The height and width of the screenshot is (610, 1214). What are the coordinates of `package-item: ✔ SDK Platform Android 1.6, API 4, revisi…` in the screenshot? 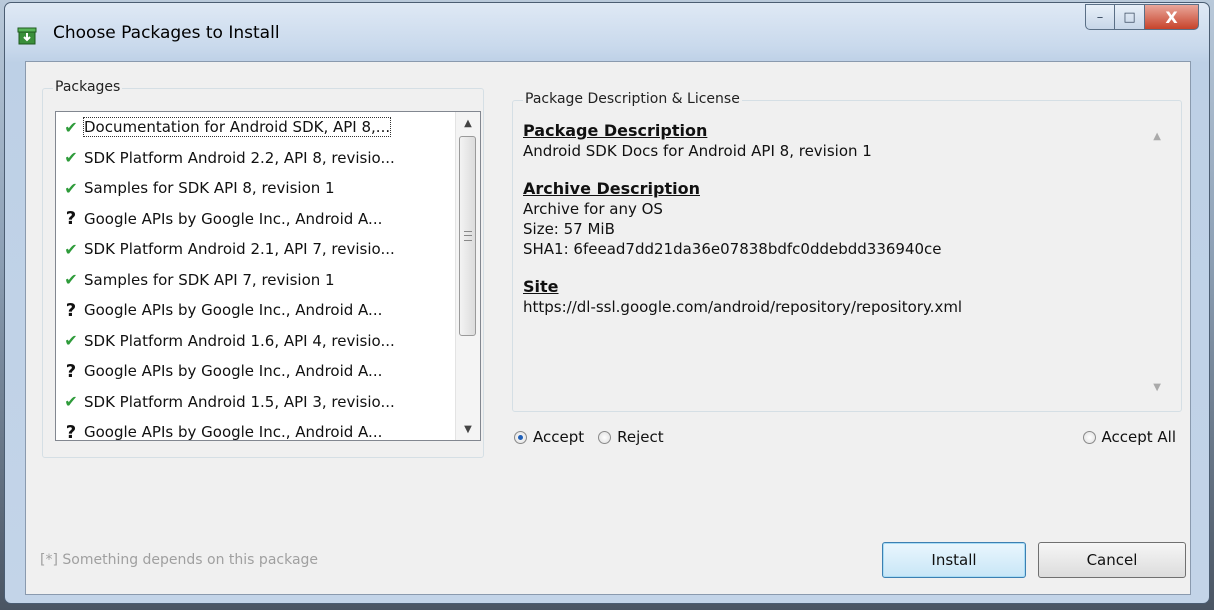 It's located at (255, 341).